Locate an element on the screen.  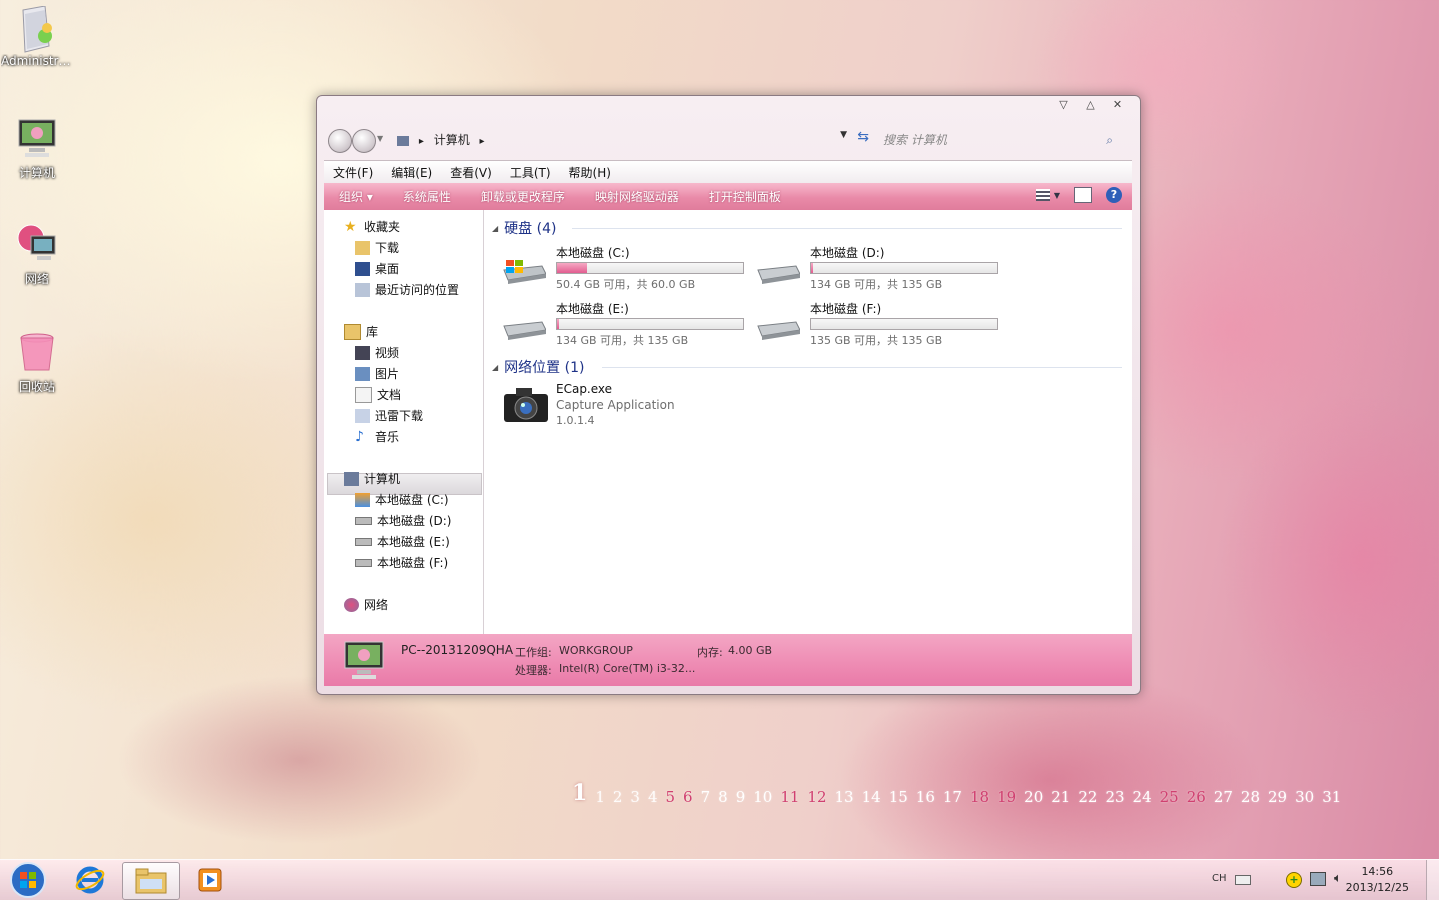
drive-tile-f: 本地磁盘 (F:) 135 GB 可用，共 135 GB is located at coordinates (881, 326).